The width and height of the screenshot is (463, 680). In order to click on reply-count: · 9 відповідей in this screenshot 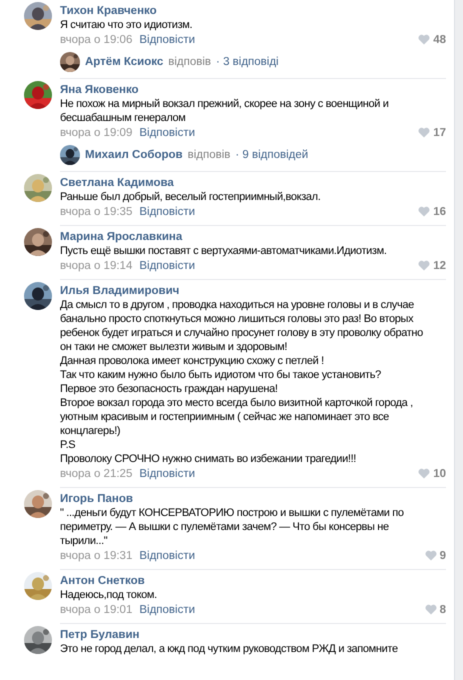, I will do `click(271, 155)`.